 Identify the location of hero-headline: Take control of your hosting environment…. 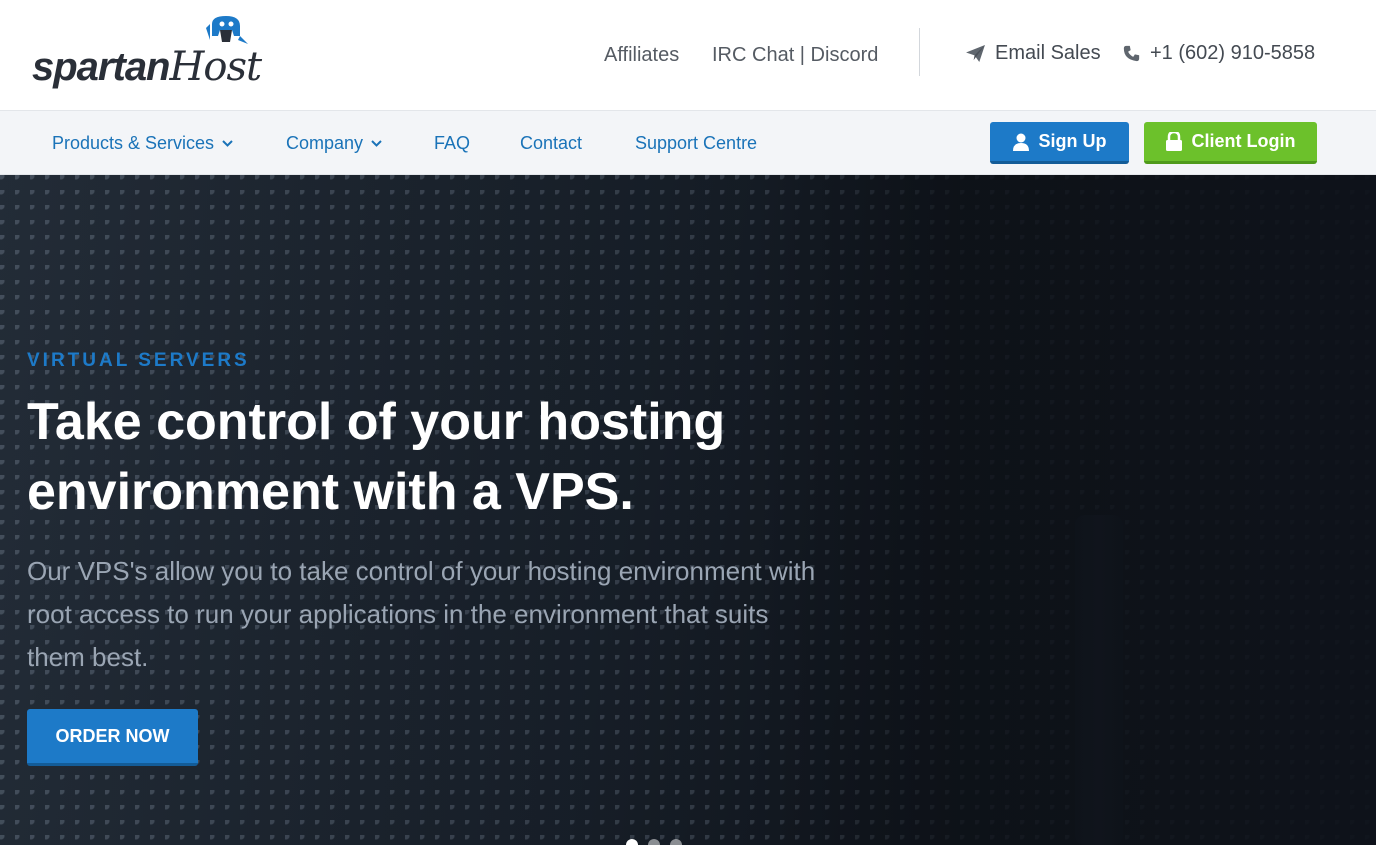
(376, 457).